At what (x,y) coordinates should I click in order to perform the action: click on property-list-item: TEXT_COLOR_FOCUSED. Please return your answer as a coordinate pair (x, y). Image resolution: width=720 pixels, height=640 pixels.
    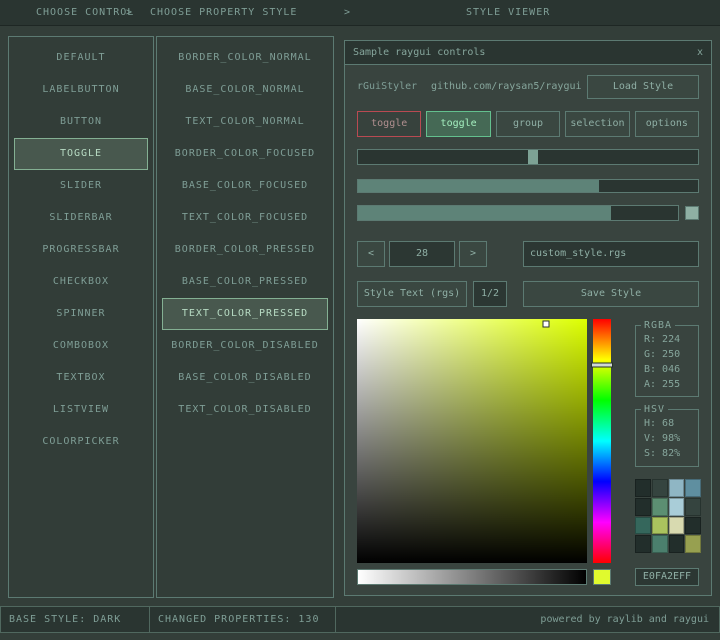
    Looking at the image, I should click on (245, 218).